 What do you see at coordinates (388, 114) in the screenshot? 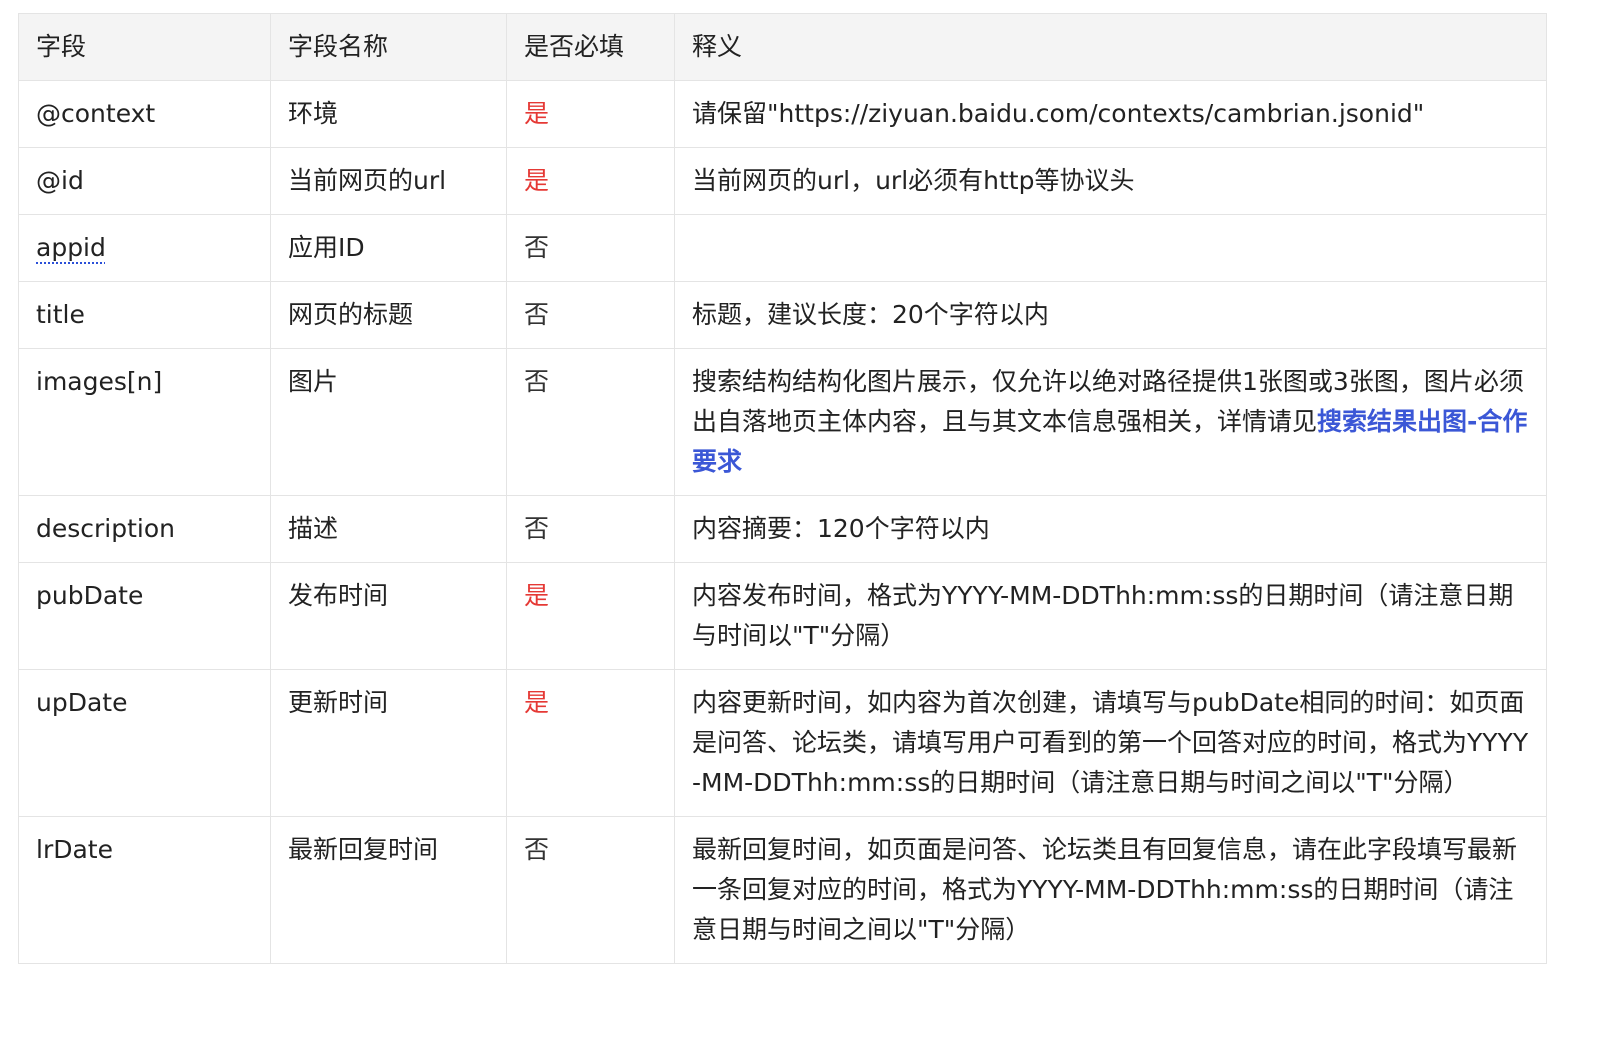
I see `cell-field-name: 环境` at bounding box center [388, 114].